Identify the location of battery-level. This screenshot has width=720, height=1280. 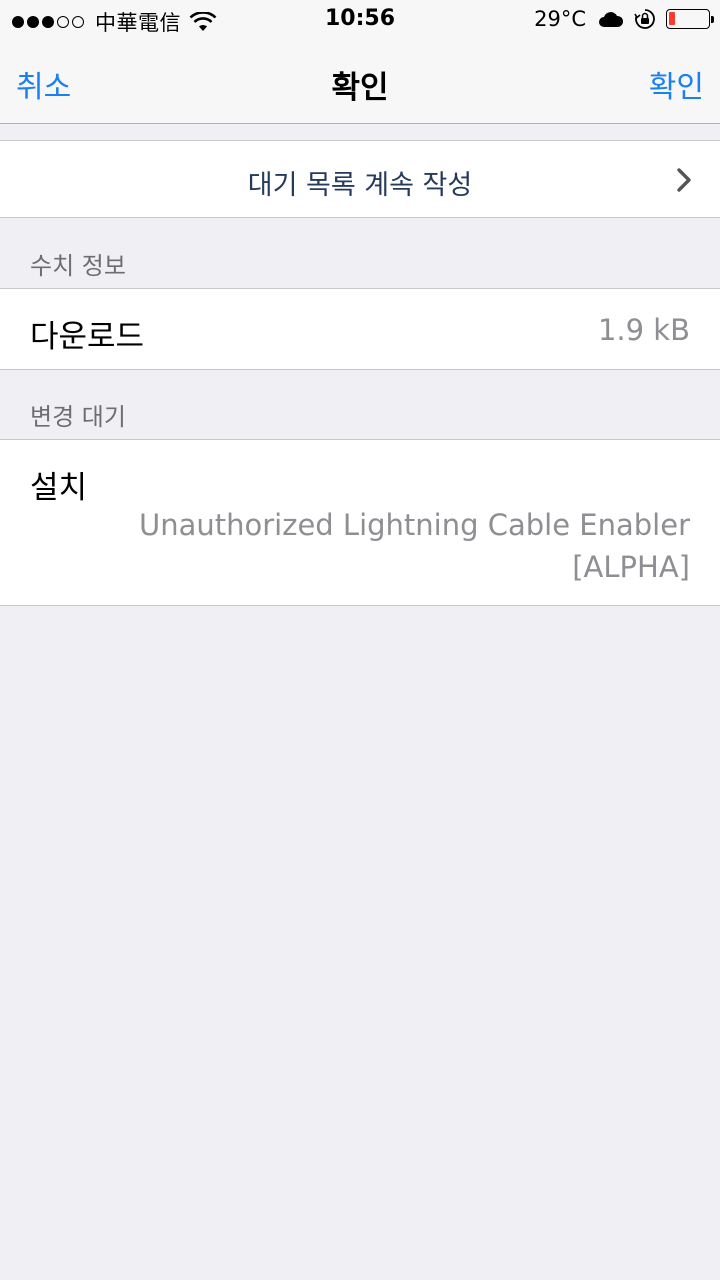
(672, 18).